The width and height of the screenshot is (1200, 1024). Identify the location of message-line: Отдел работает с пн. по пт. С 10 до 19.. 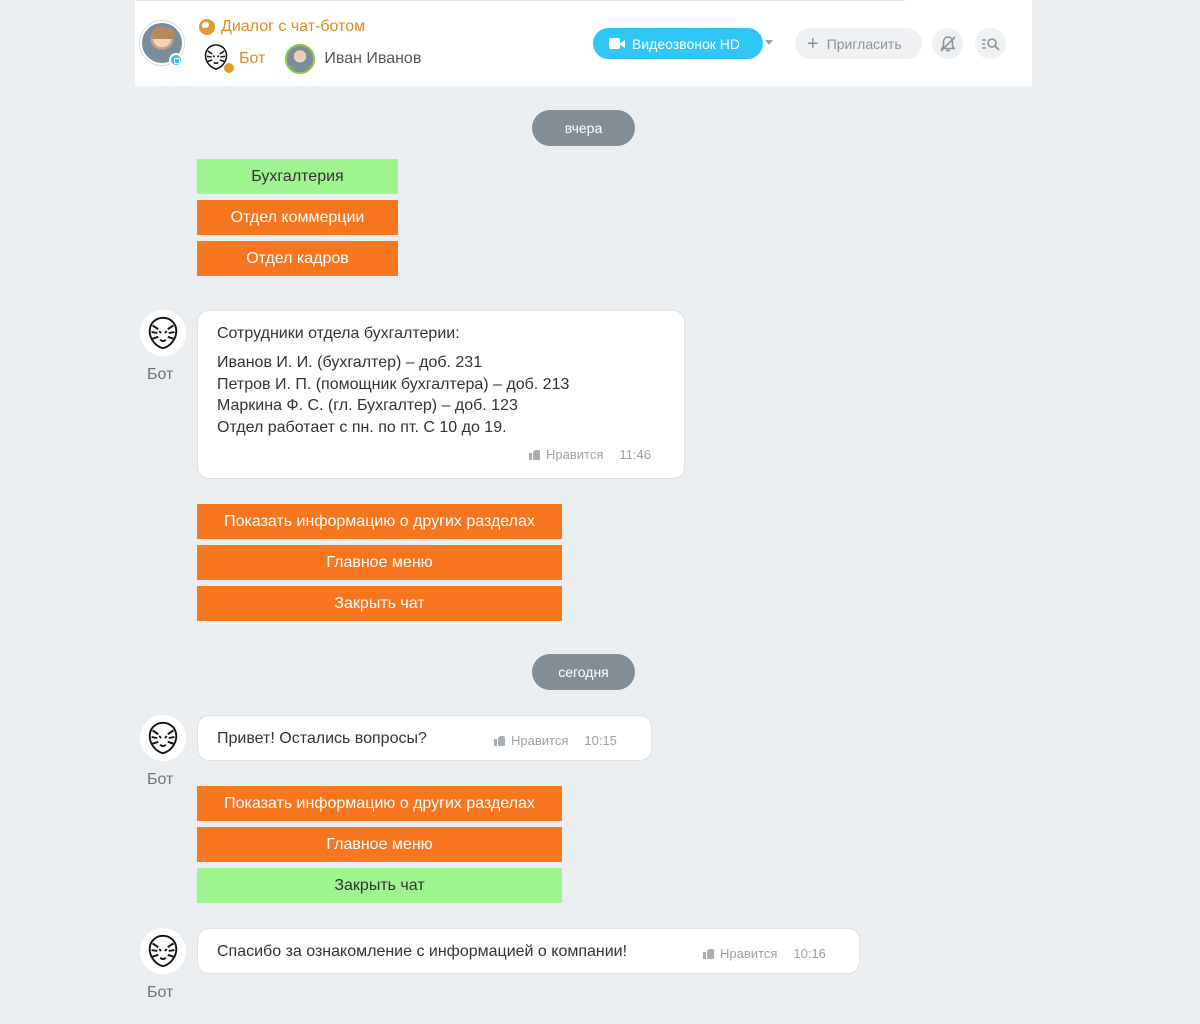
(362, 427).